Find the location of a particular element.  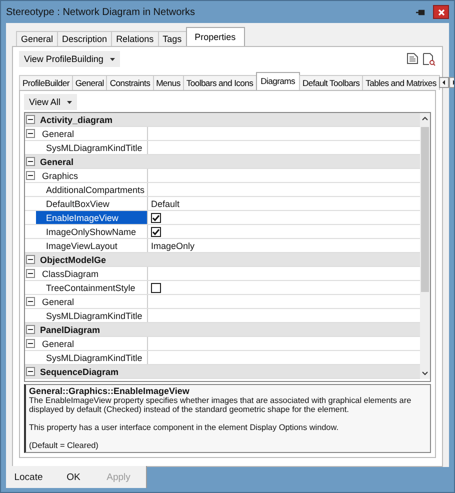

description-text: The EnableImageView property specifies whether images that are associated with graphical elements are displayed by default (Checked) instead of the standard geometric shape for the element. is located at coordinates (220, 405).